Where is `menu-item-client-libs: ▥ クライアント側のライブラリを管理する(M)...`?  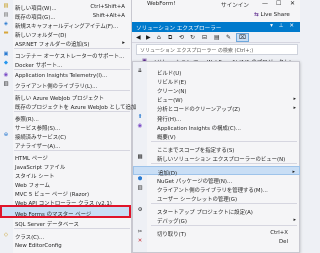 menu-item-client-libs: ▥ クライアント側のライブラリを管理する(M)... is located at coordinates (216, 189).